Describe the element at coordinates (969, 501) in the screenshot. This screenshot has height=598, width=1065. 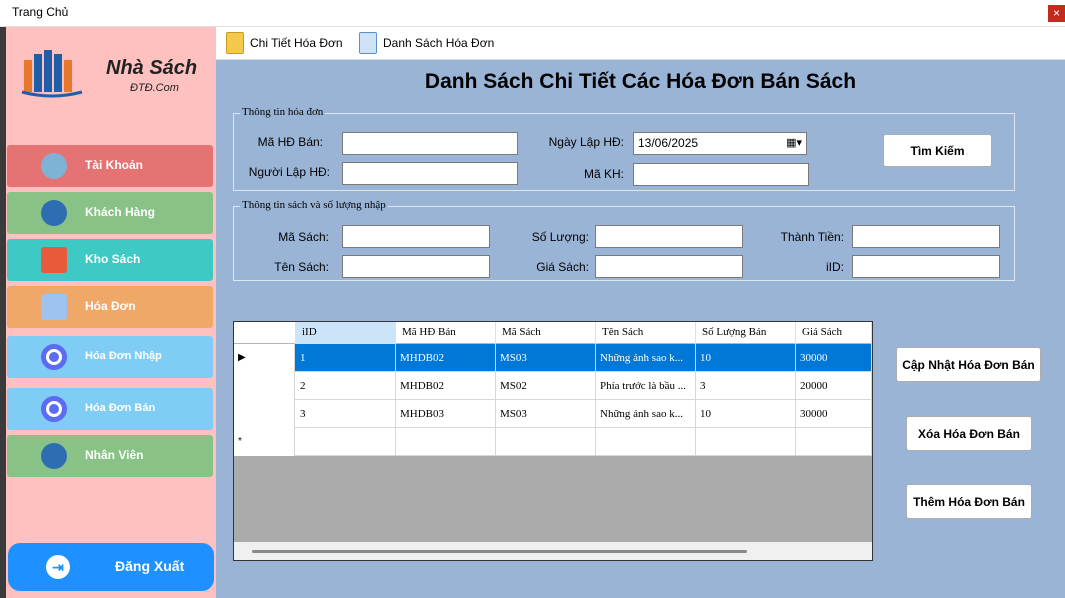
I see `add-invoice-button: Thêm Hóa Đơn Bán` at that location.